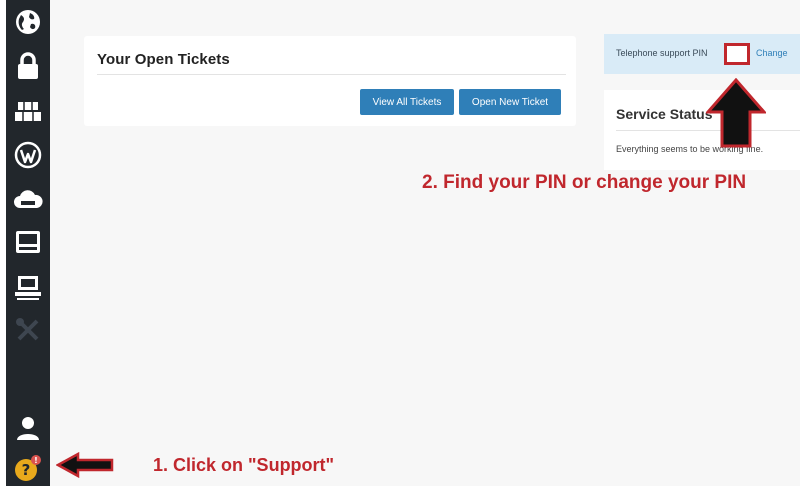 The width and height of the screenshot is (800, 486). I want to click on service-status-title: Service Status, so click(664, 114).